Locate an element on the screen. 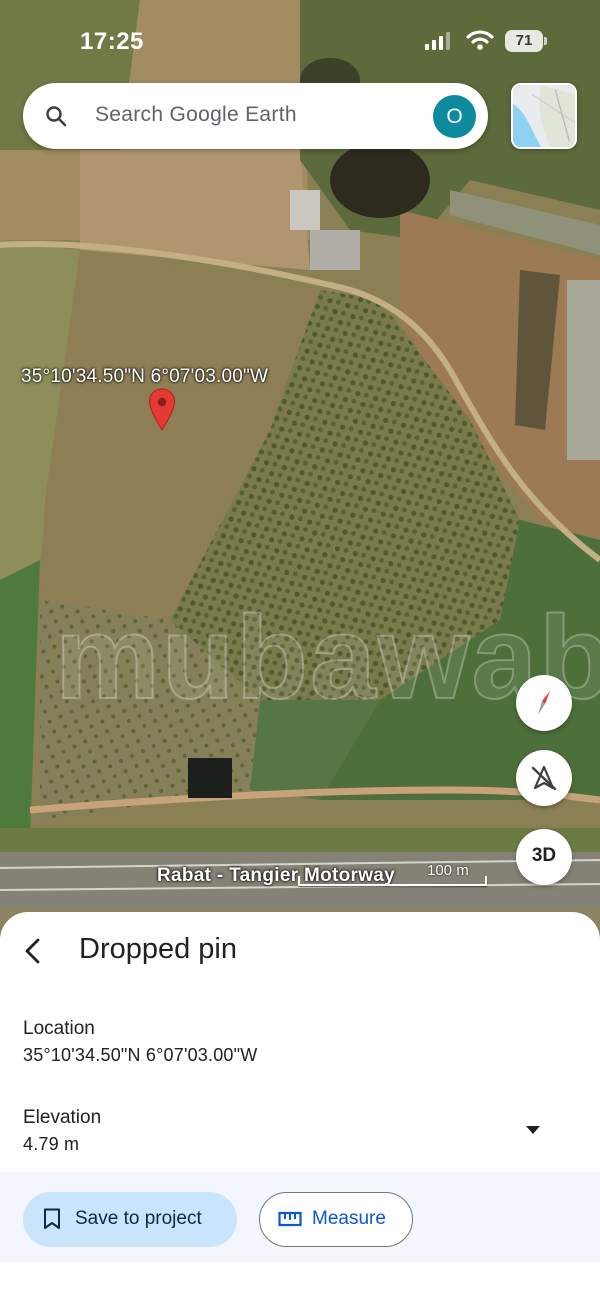 This screenshot has width=600, height=1300. save-to-project-button: Save to project is located at coordinates (130, 1219).